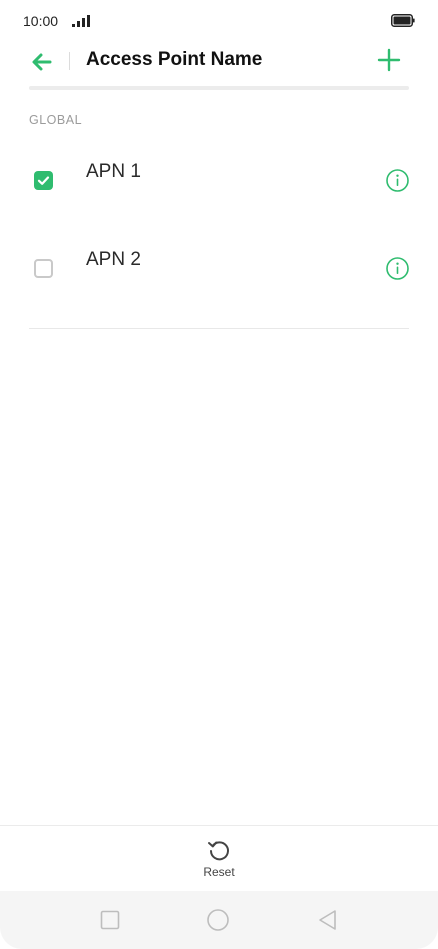 The image size is (438, 949). Describe the element at coordinates (219, 268) in the screenshot. I see `apn-row-2: APN 2` at that location.